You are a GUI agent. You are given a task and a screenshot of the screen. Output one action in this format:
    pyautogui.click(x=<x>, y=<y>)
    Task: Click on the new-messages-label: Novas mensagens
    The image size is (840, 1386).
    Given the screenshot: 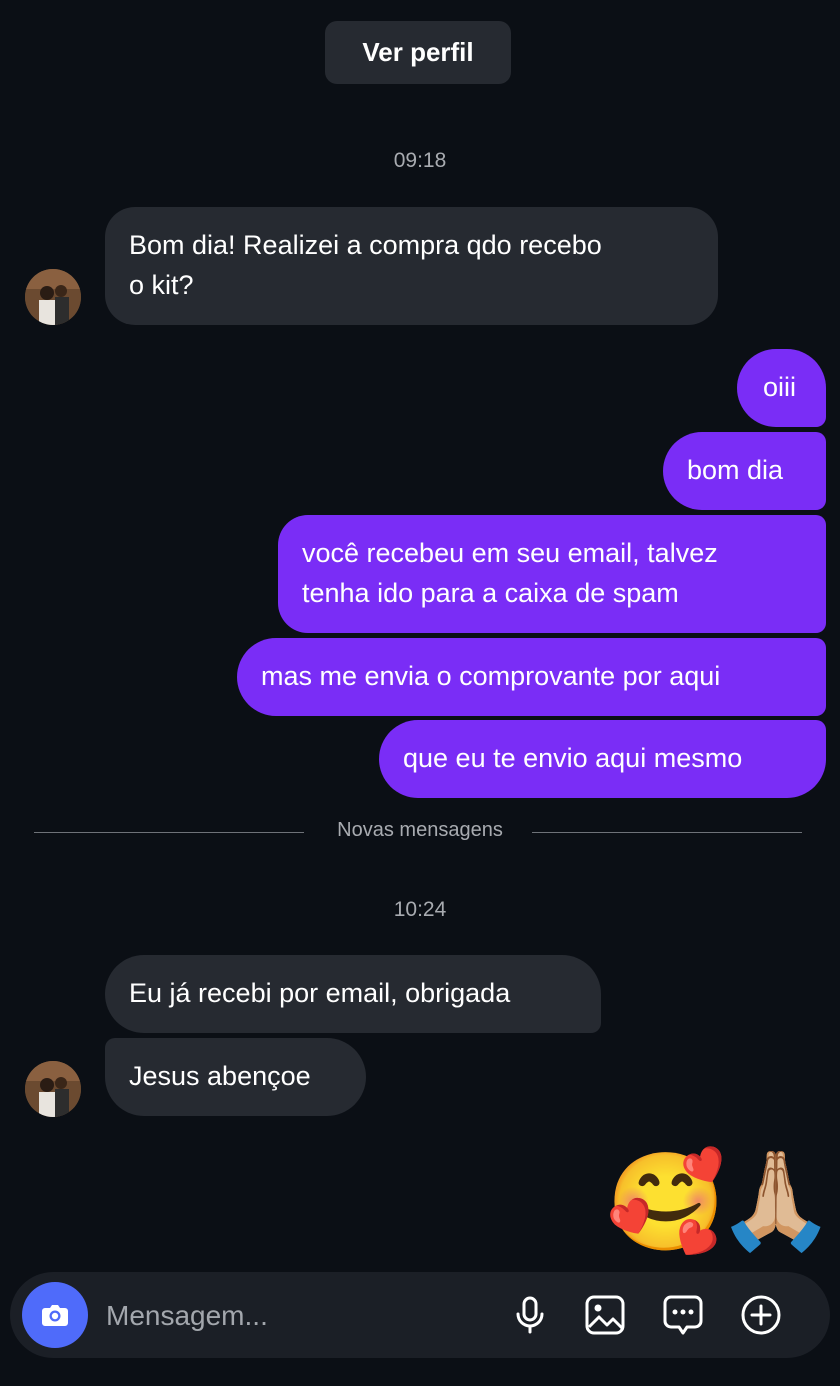 What is the action you would take?
    pyautogui.click(x=420, y=830)
    